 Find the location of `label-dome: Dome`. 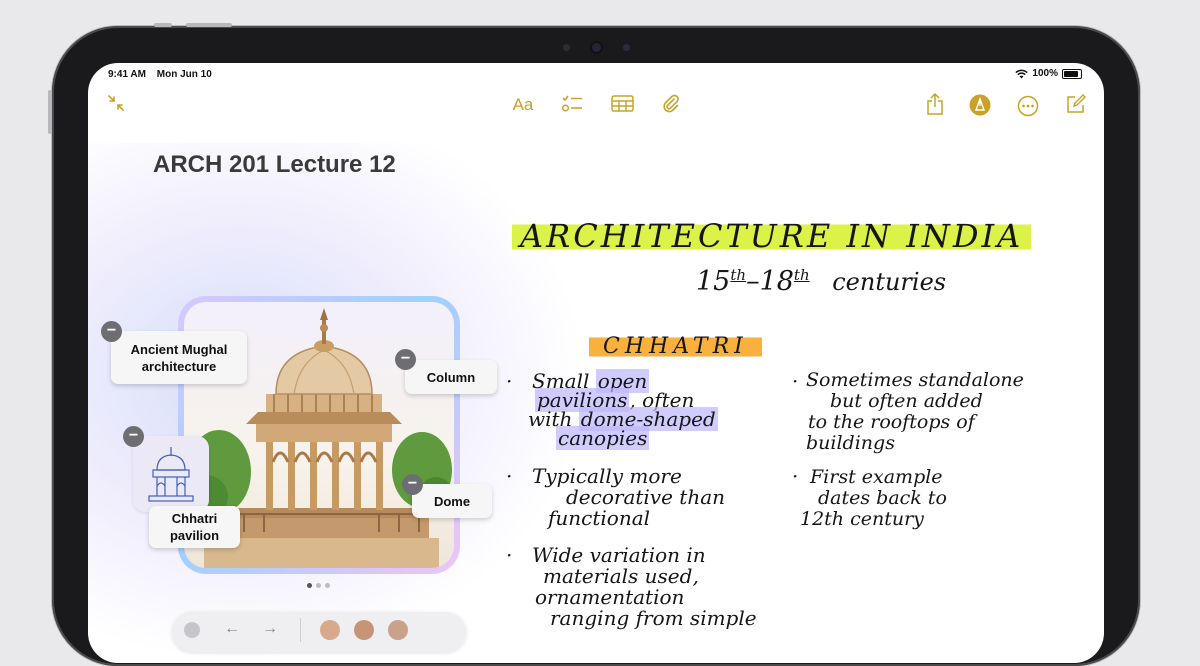

label-dome: Dome is located at coordinates (452, 501).